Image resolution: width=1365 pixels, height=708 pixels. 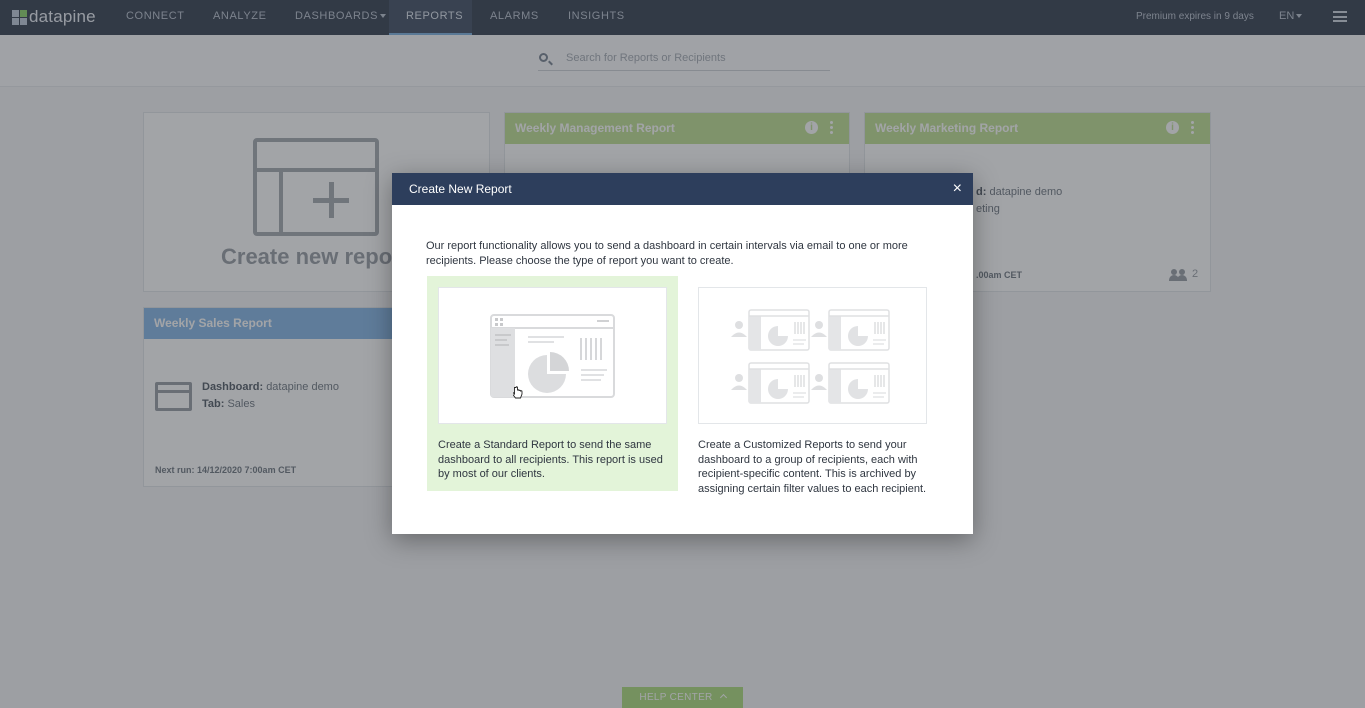 I want to click on multi-recipient-illustration-icon, so click(x=810, y=356).